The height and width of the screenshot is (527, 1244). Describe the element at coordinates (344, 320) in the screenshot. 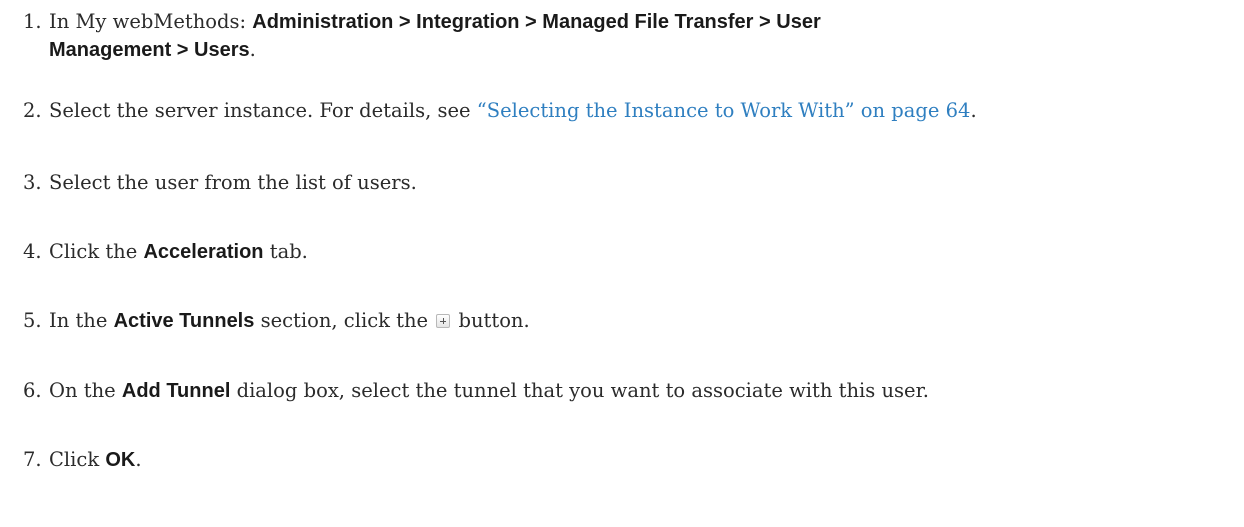

I see `step-text-mid: section, click the` at that location.